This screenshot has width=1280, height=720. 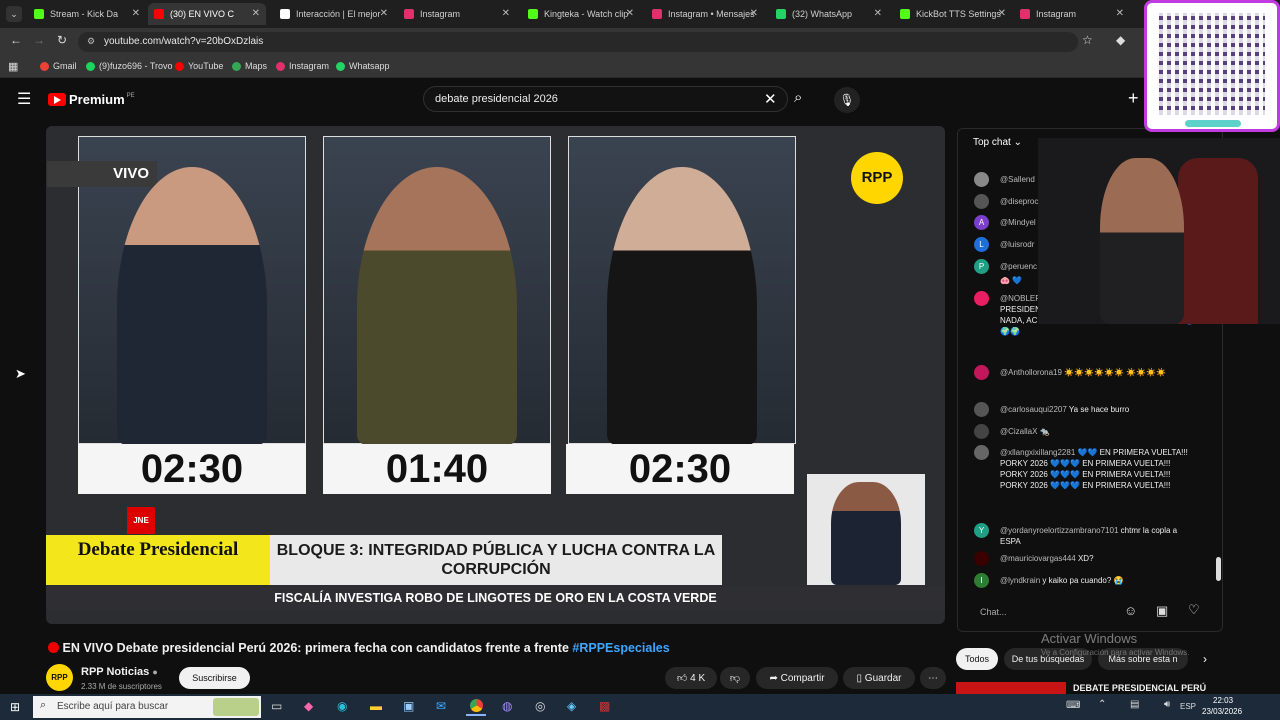 What do you see at coordinates (476, 706) in the screenshot?
I see `chrome-icon` at bounding box center [476, 706].